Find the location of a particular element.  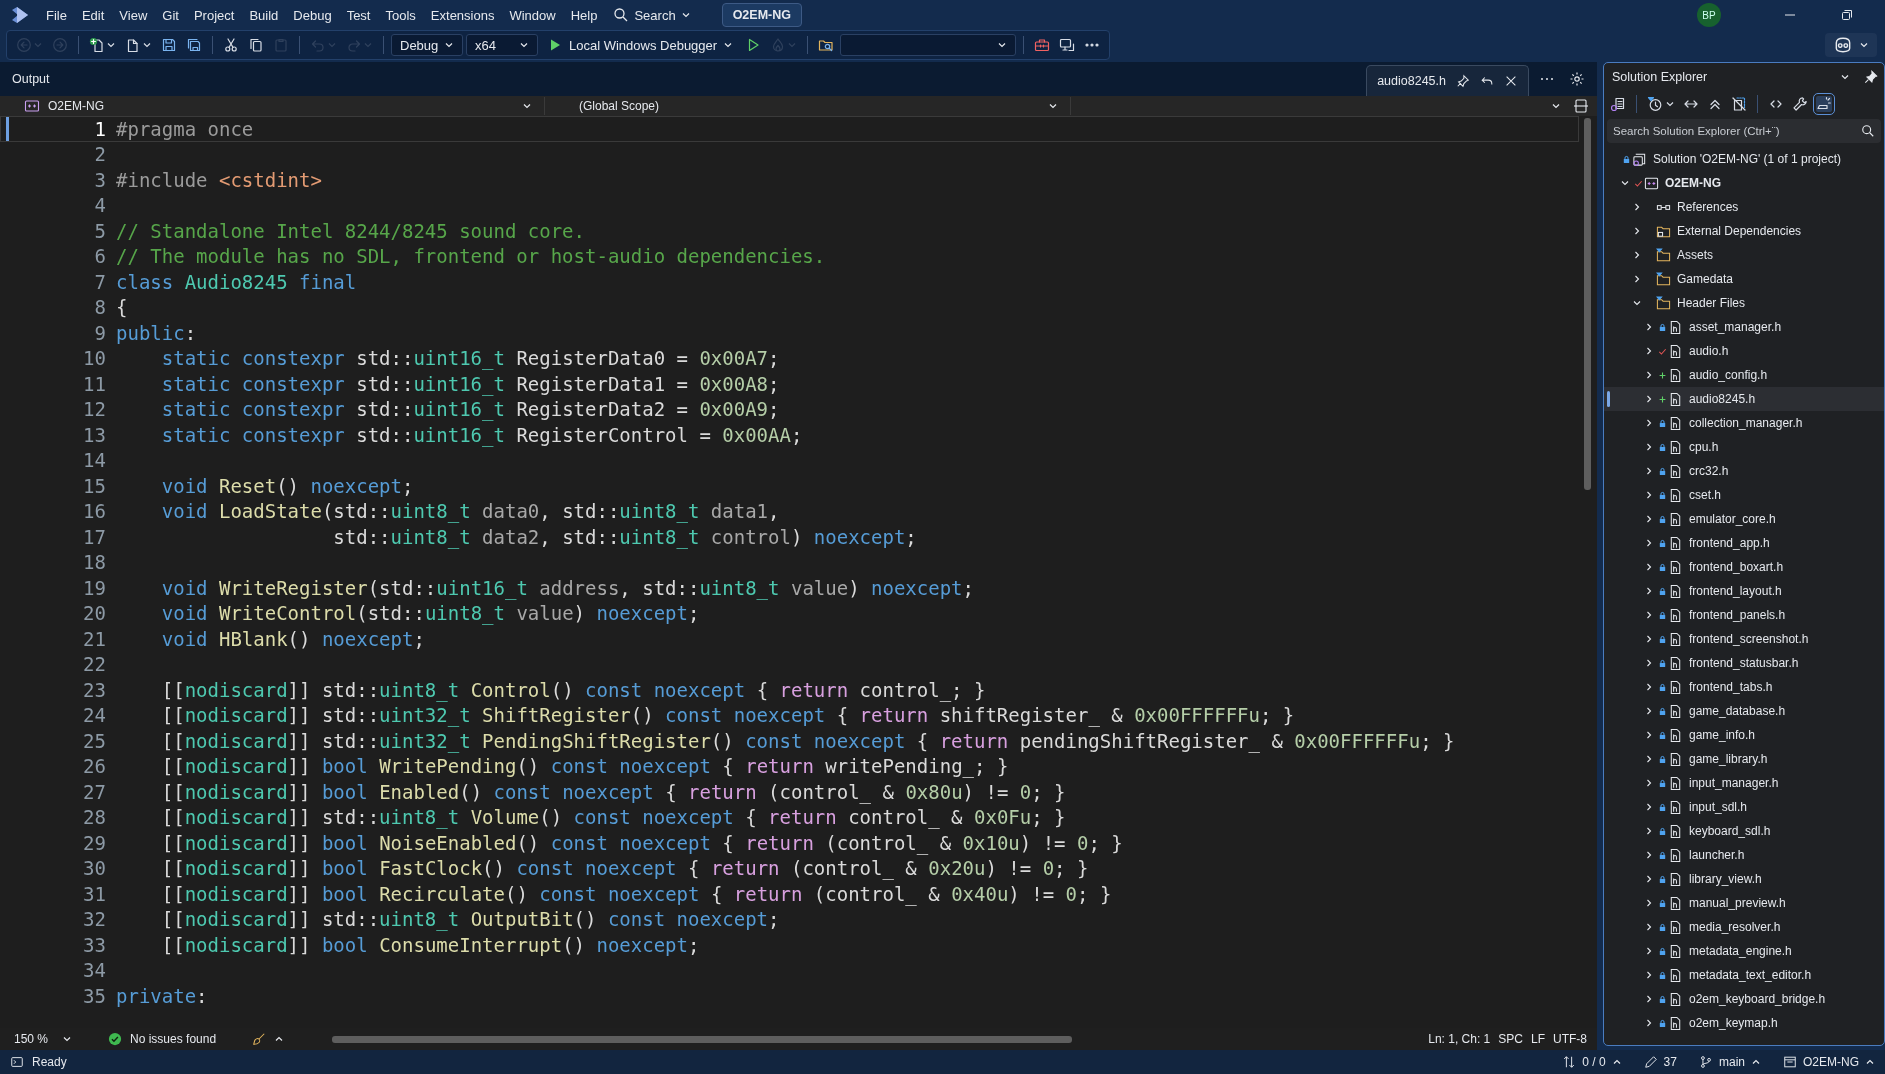

tree-item: Solution 'O2EM-NG' (1 of 1 project) is located at coordinates (1744, 159).